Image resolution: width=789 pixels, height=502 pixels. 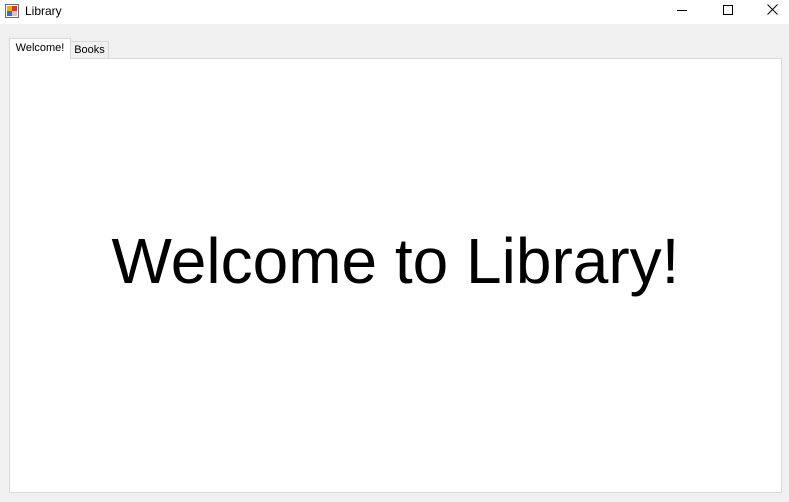 What do you see at coordinates (772, 11) in the screenshot?
I see `close-icon` at bounding box center [772, 11].